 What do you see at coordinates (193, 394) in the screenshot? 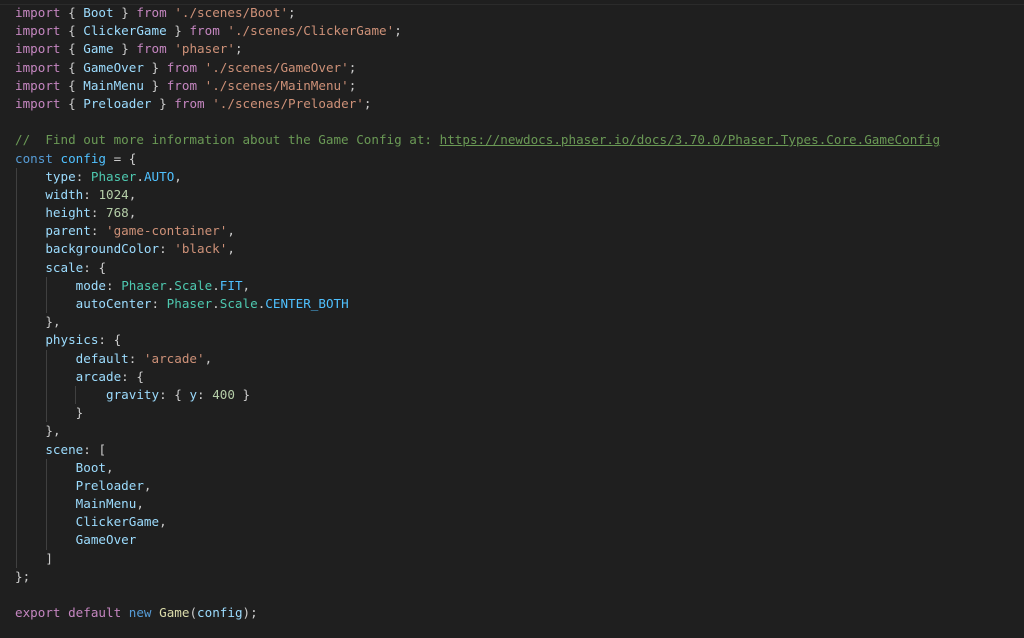
I see `code-token: y` at bounding box center [193, 394].